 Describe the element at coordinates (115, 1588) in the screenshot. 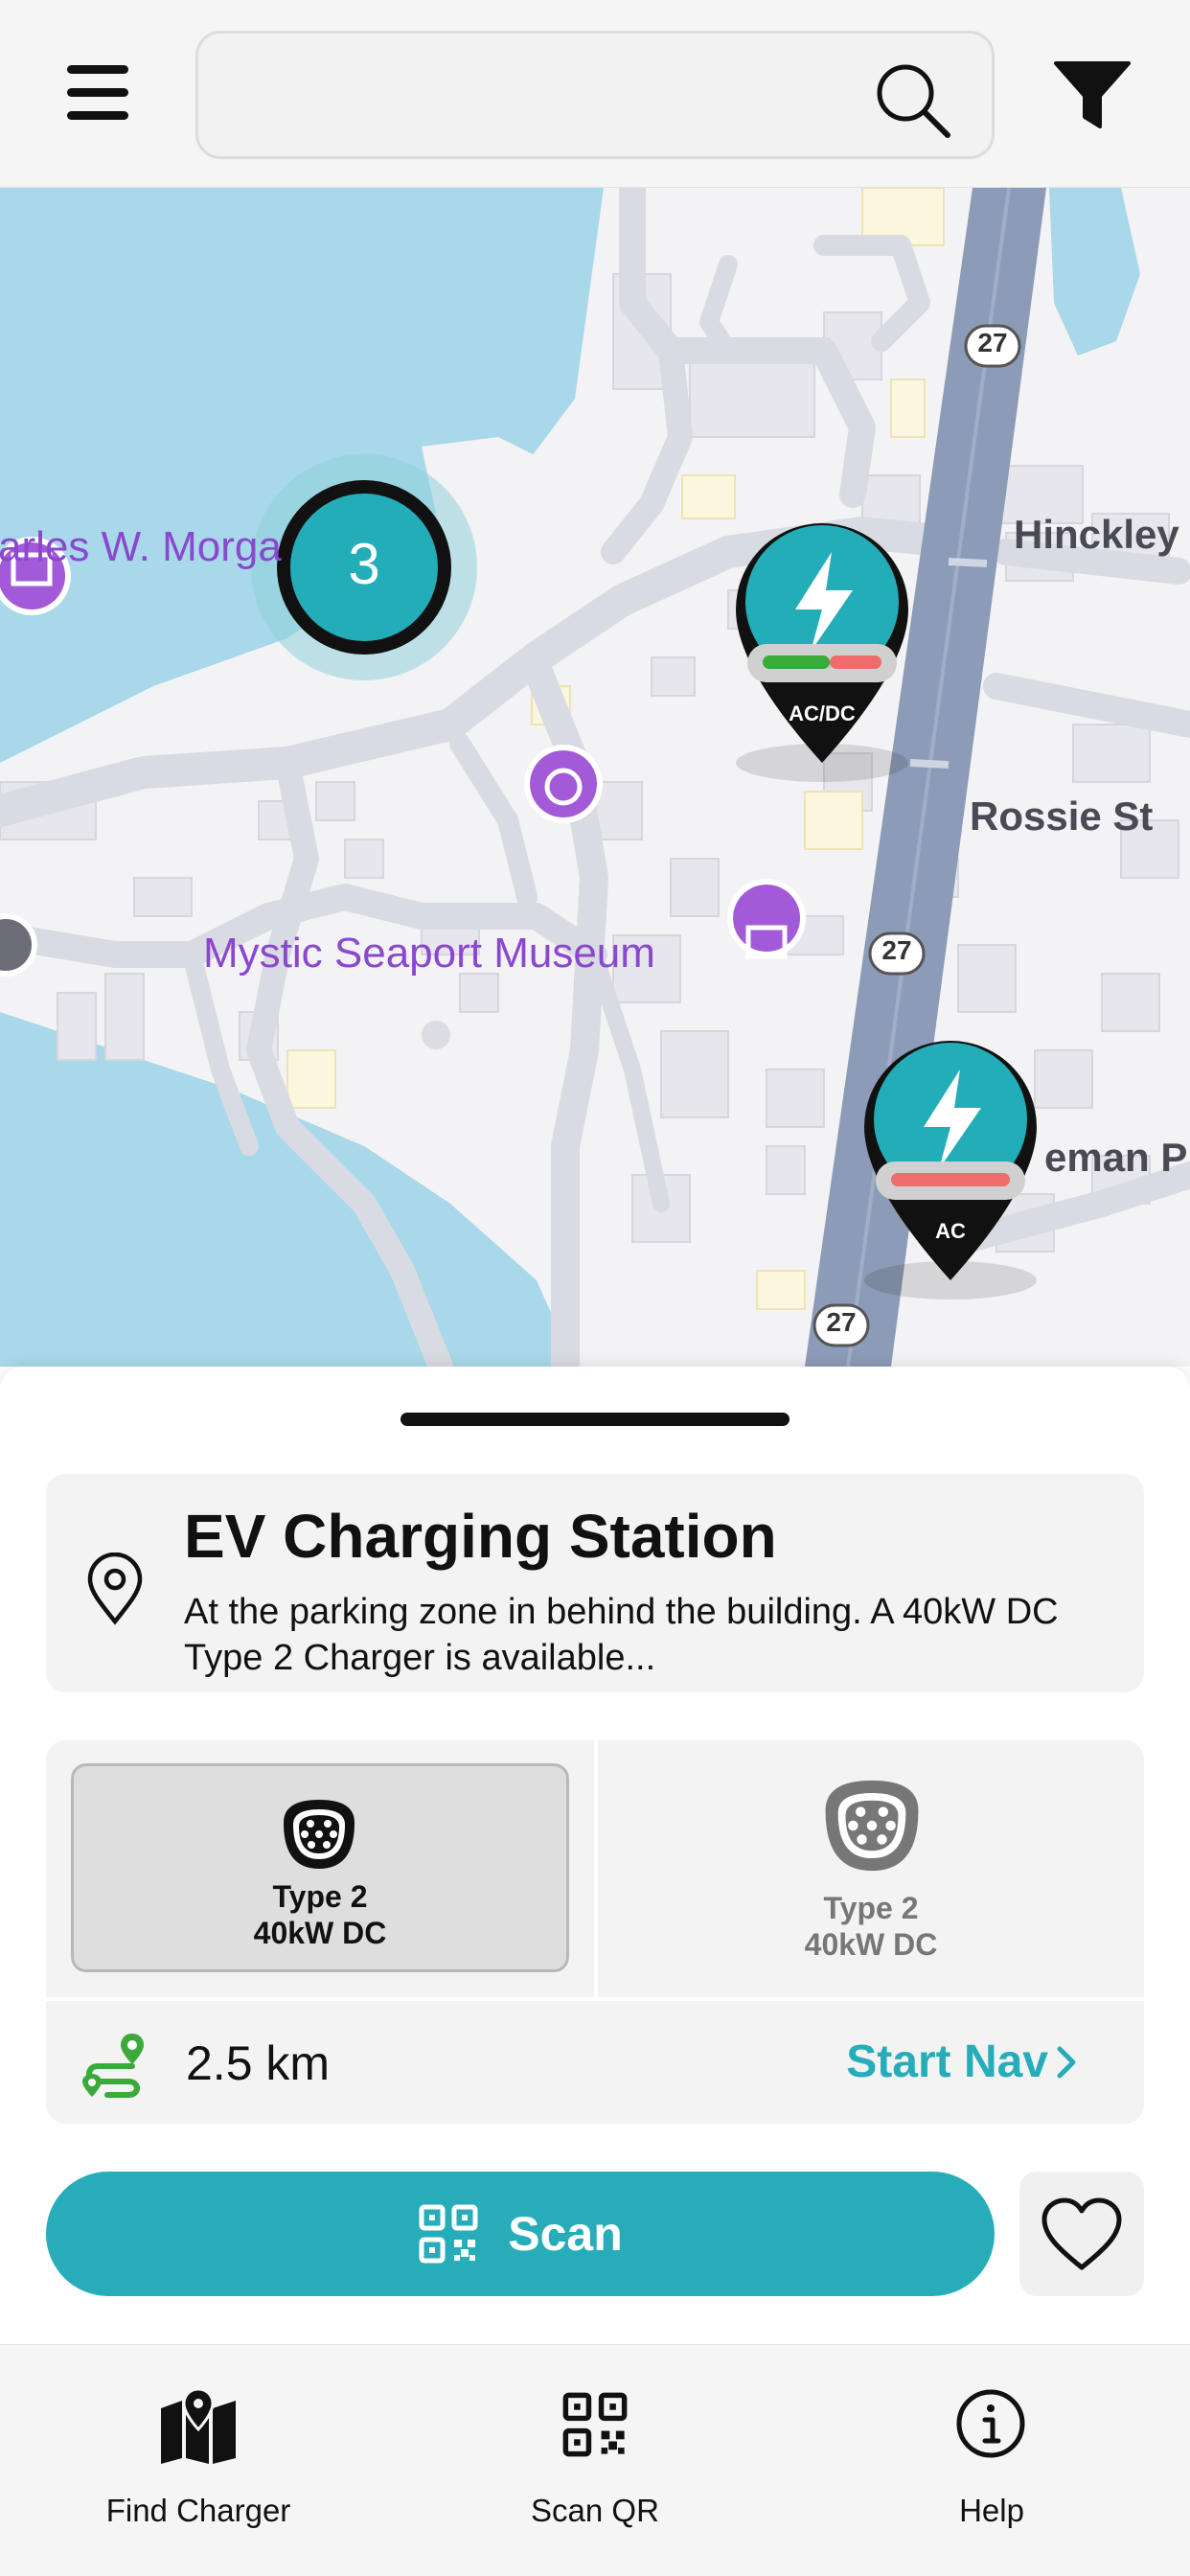

I see `location-pin-icon` at that location.